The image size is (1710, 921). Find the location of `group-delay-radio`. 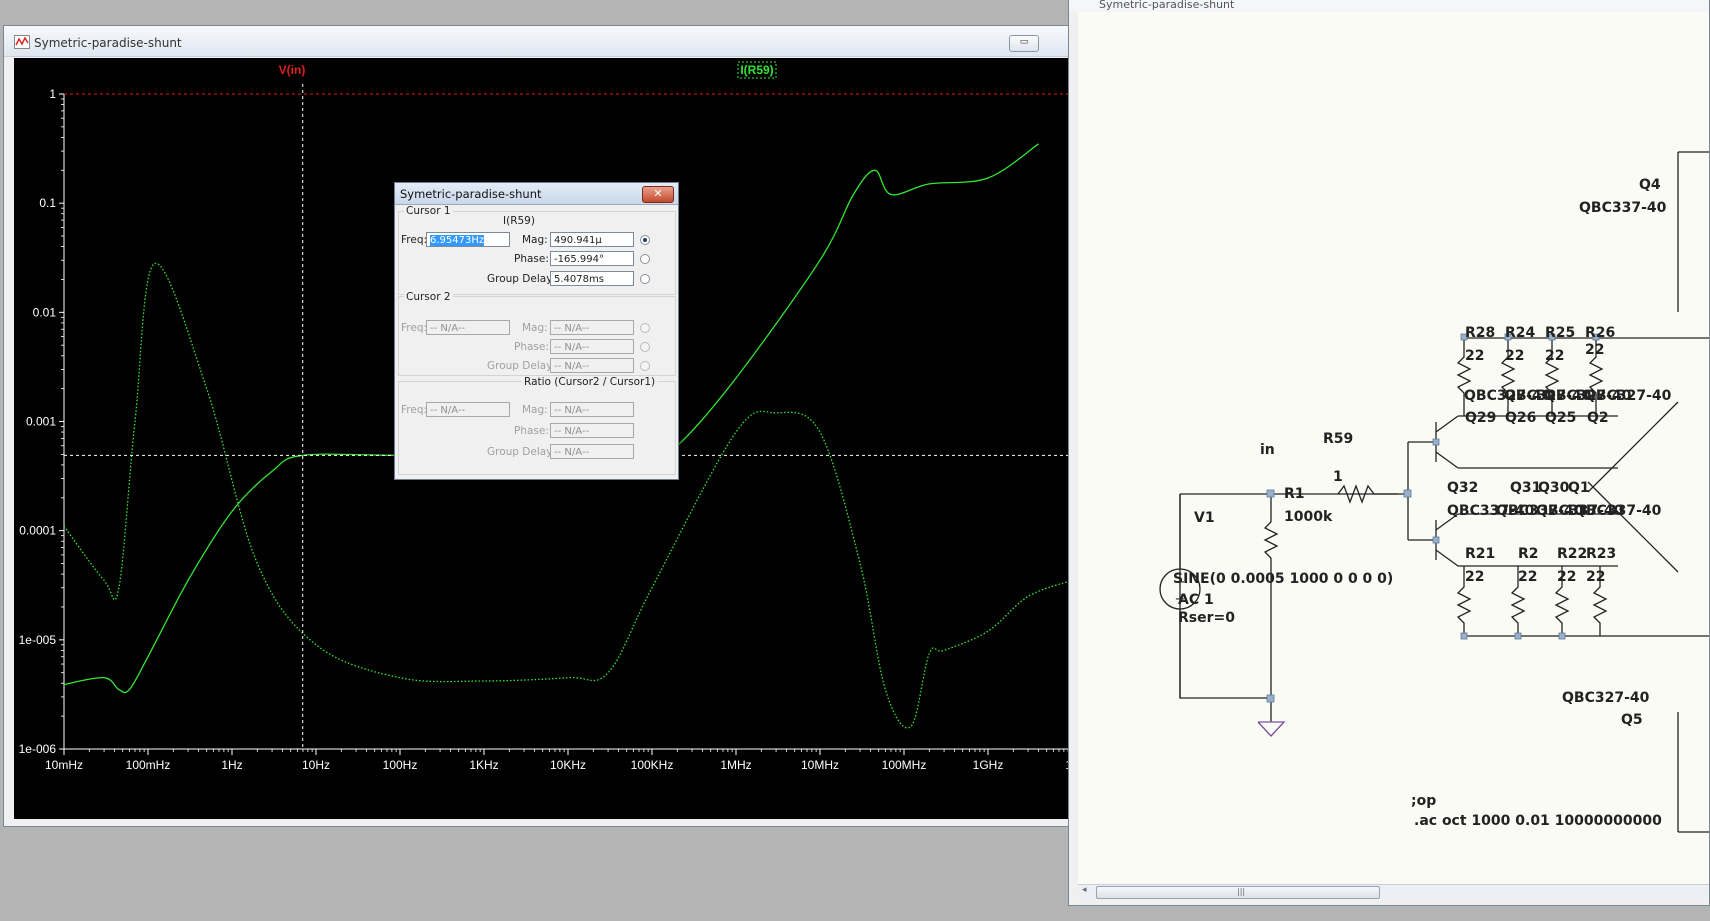

group-delay-radio is located at coordinates (645, 279).